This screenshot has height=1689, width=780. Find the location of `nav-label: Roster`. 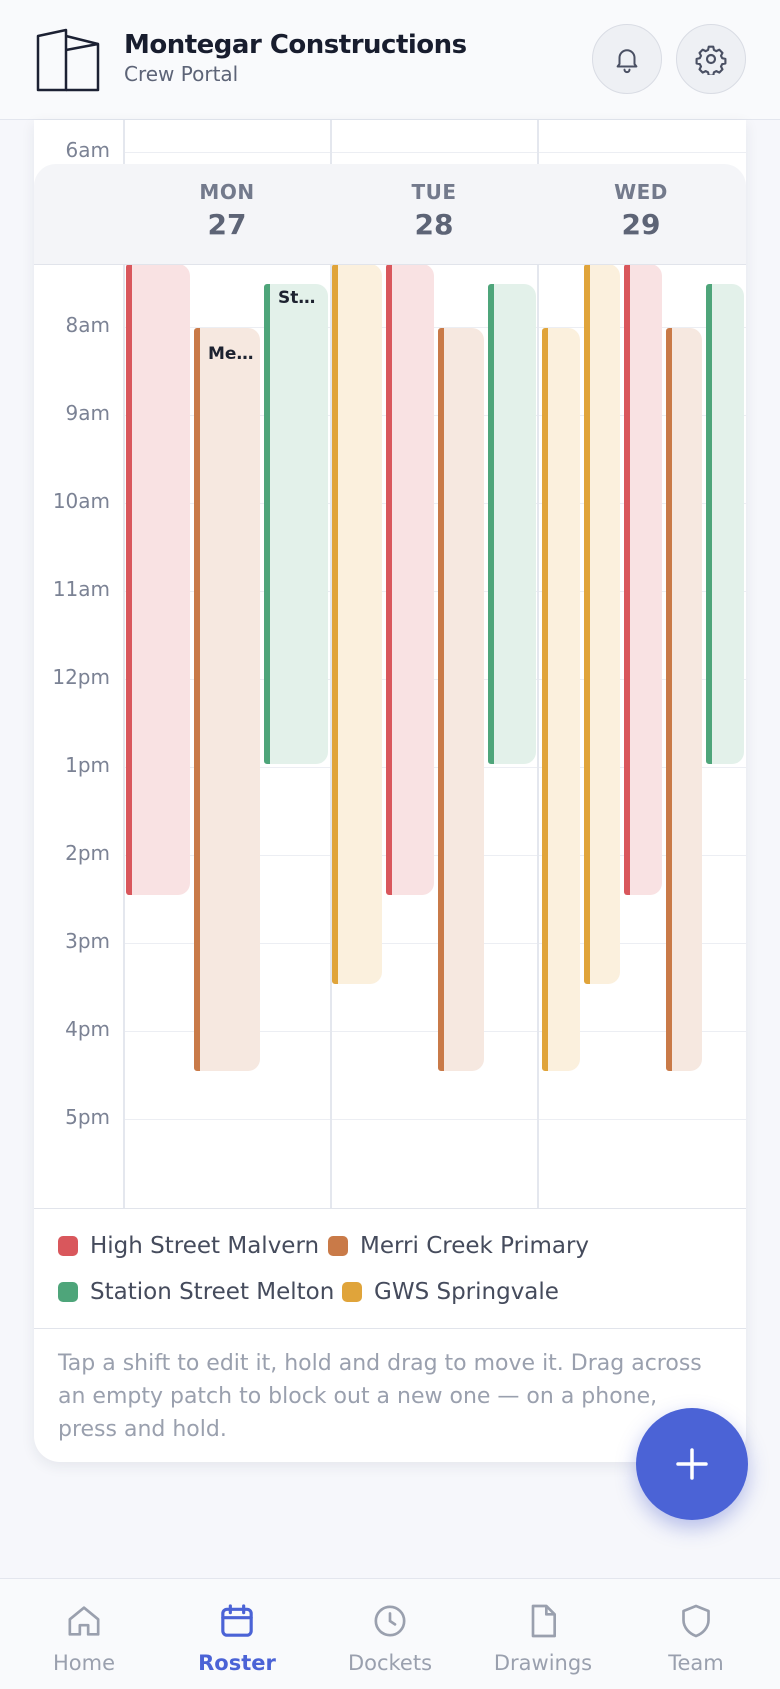

nav-label: Roster is located at coordinates (237, 1663).